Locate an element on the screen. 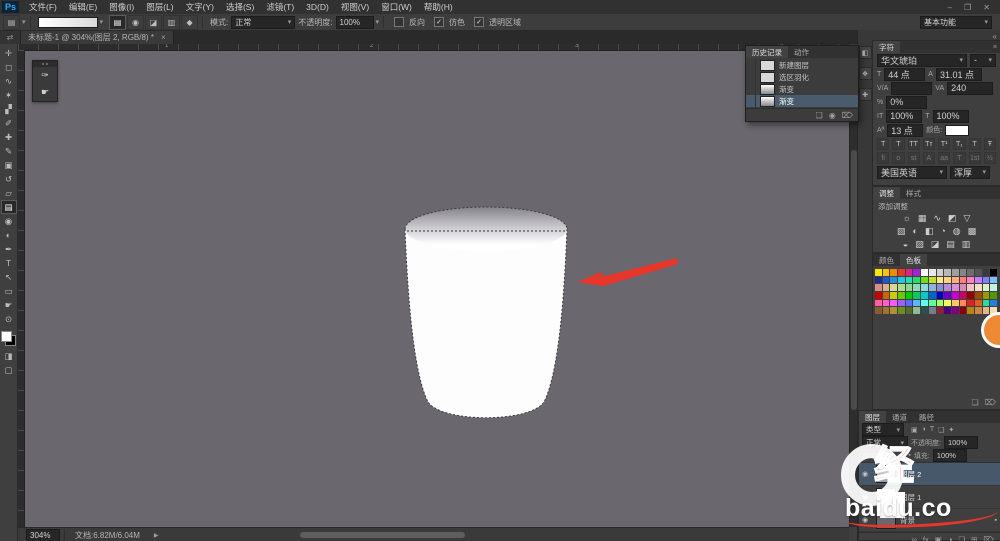  layers-opacity-input: 100% is located at coordinates (960, 442).